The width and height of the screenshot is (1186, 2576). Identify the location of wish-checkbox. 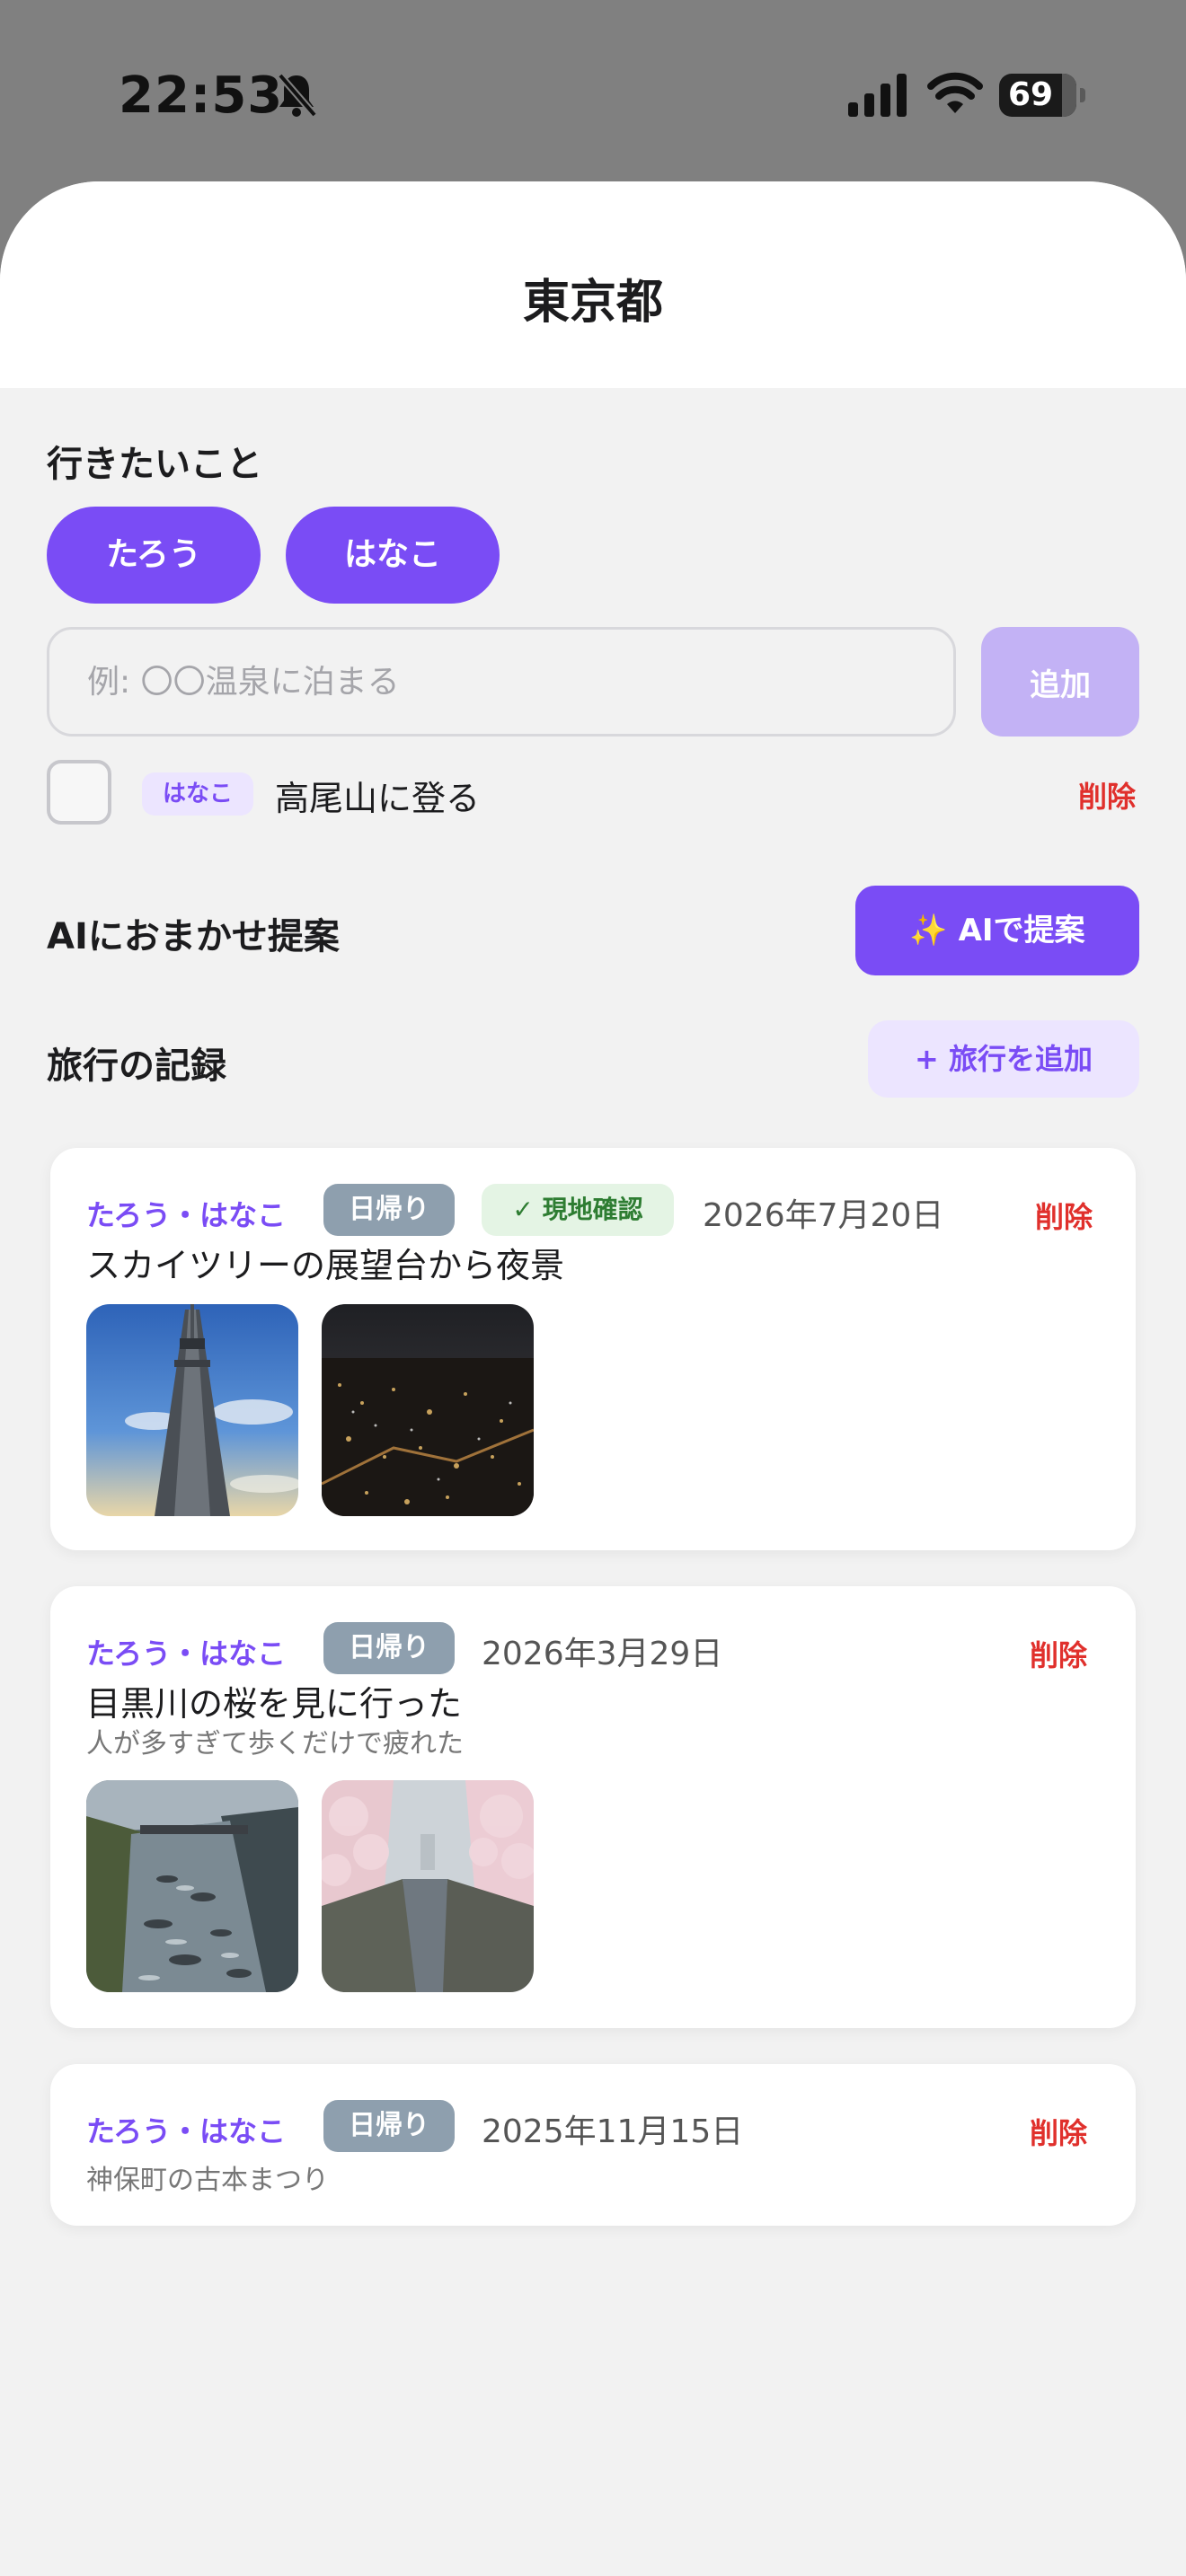
(79, 792).